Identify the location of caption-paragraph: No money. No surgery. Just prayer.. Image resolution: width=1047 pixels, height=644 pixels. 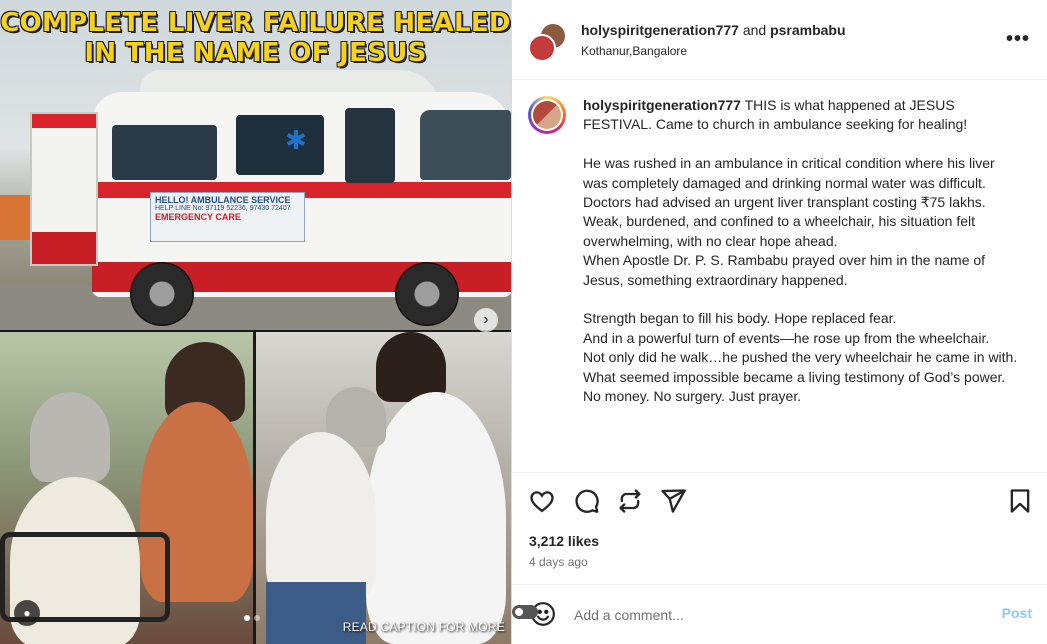
(692, 396).